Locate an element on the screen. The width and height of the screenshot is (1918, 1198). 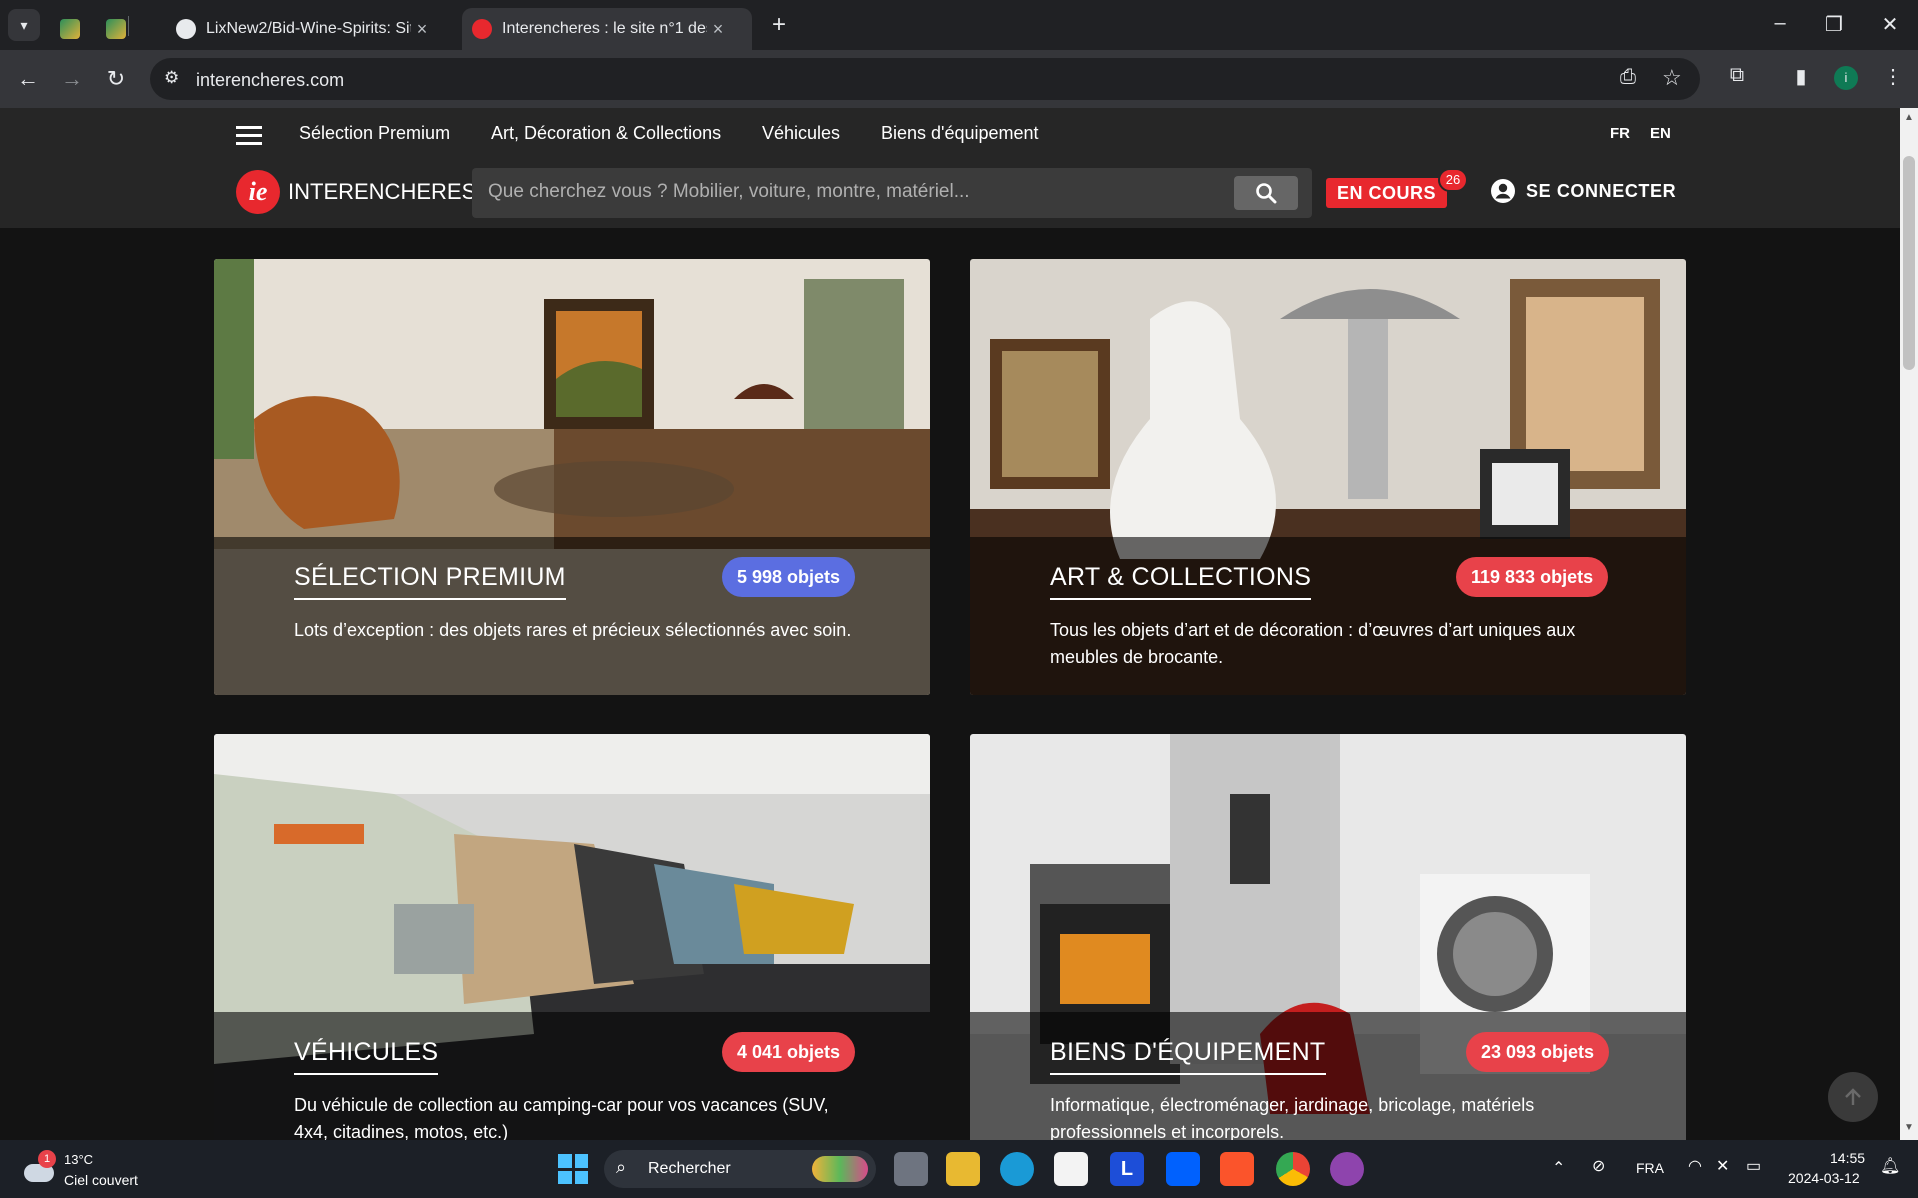
tab-interencheres: Interencheres : le site n°1 des ve × is located at coordinates (607, 29).